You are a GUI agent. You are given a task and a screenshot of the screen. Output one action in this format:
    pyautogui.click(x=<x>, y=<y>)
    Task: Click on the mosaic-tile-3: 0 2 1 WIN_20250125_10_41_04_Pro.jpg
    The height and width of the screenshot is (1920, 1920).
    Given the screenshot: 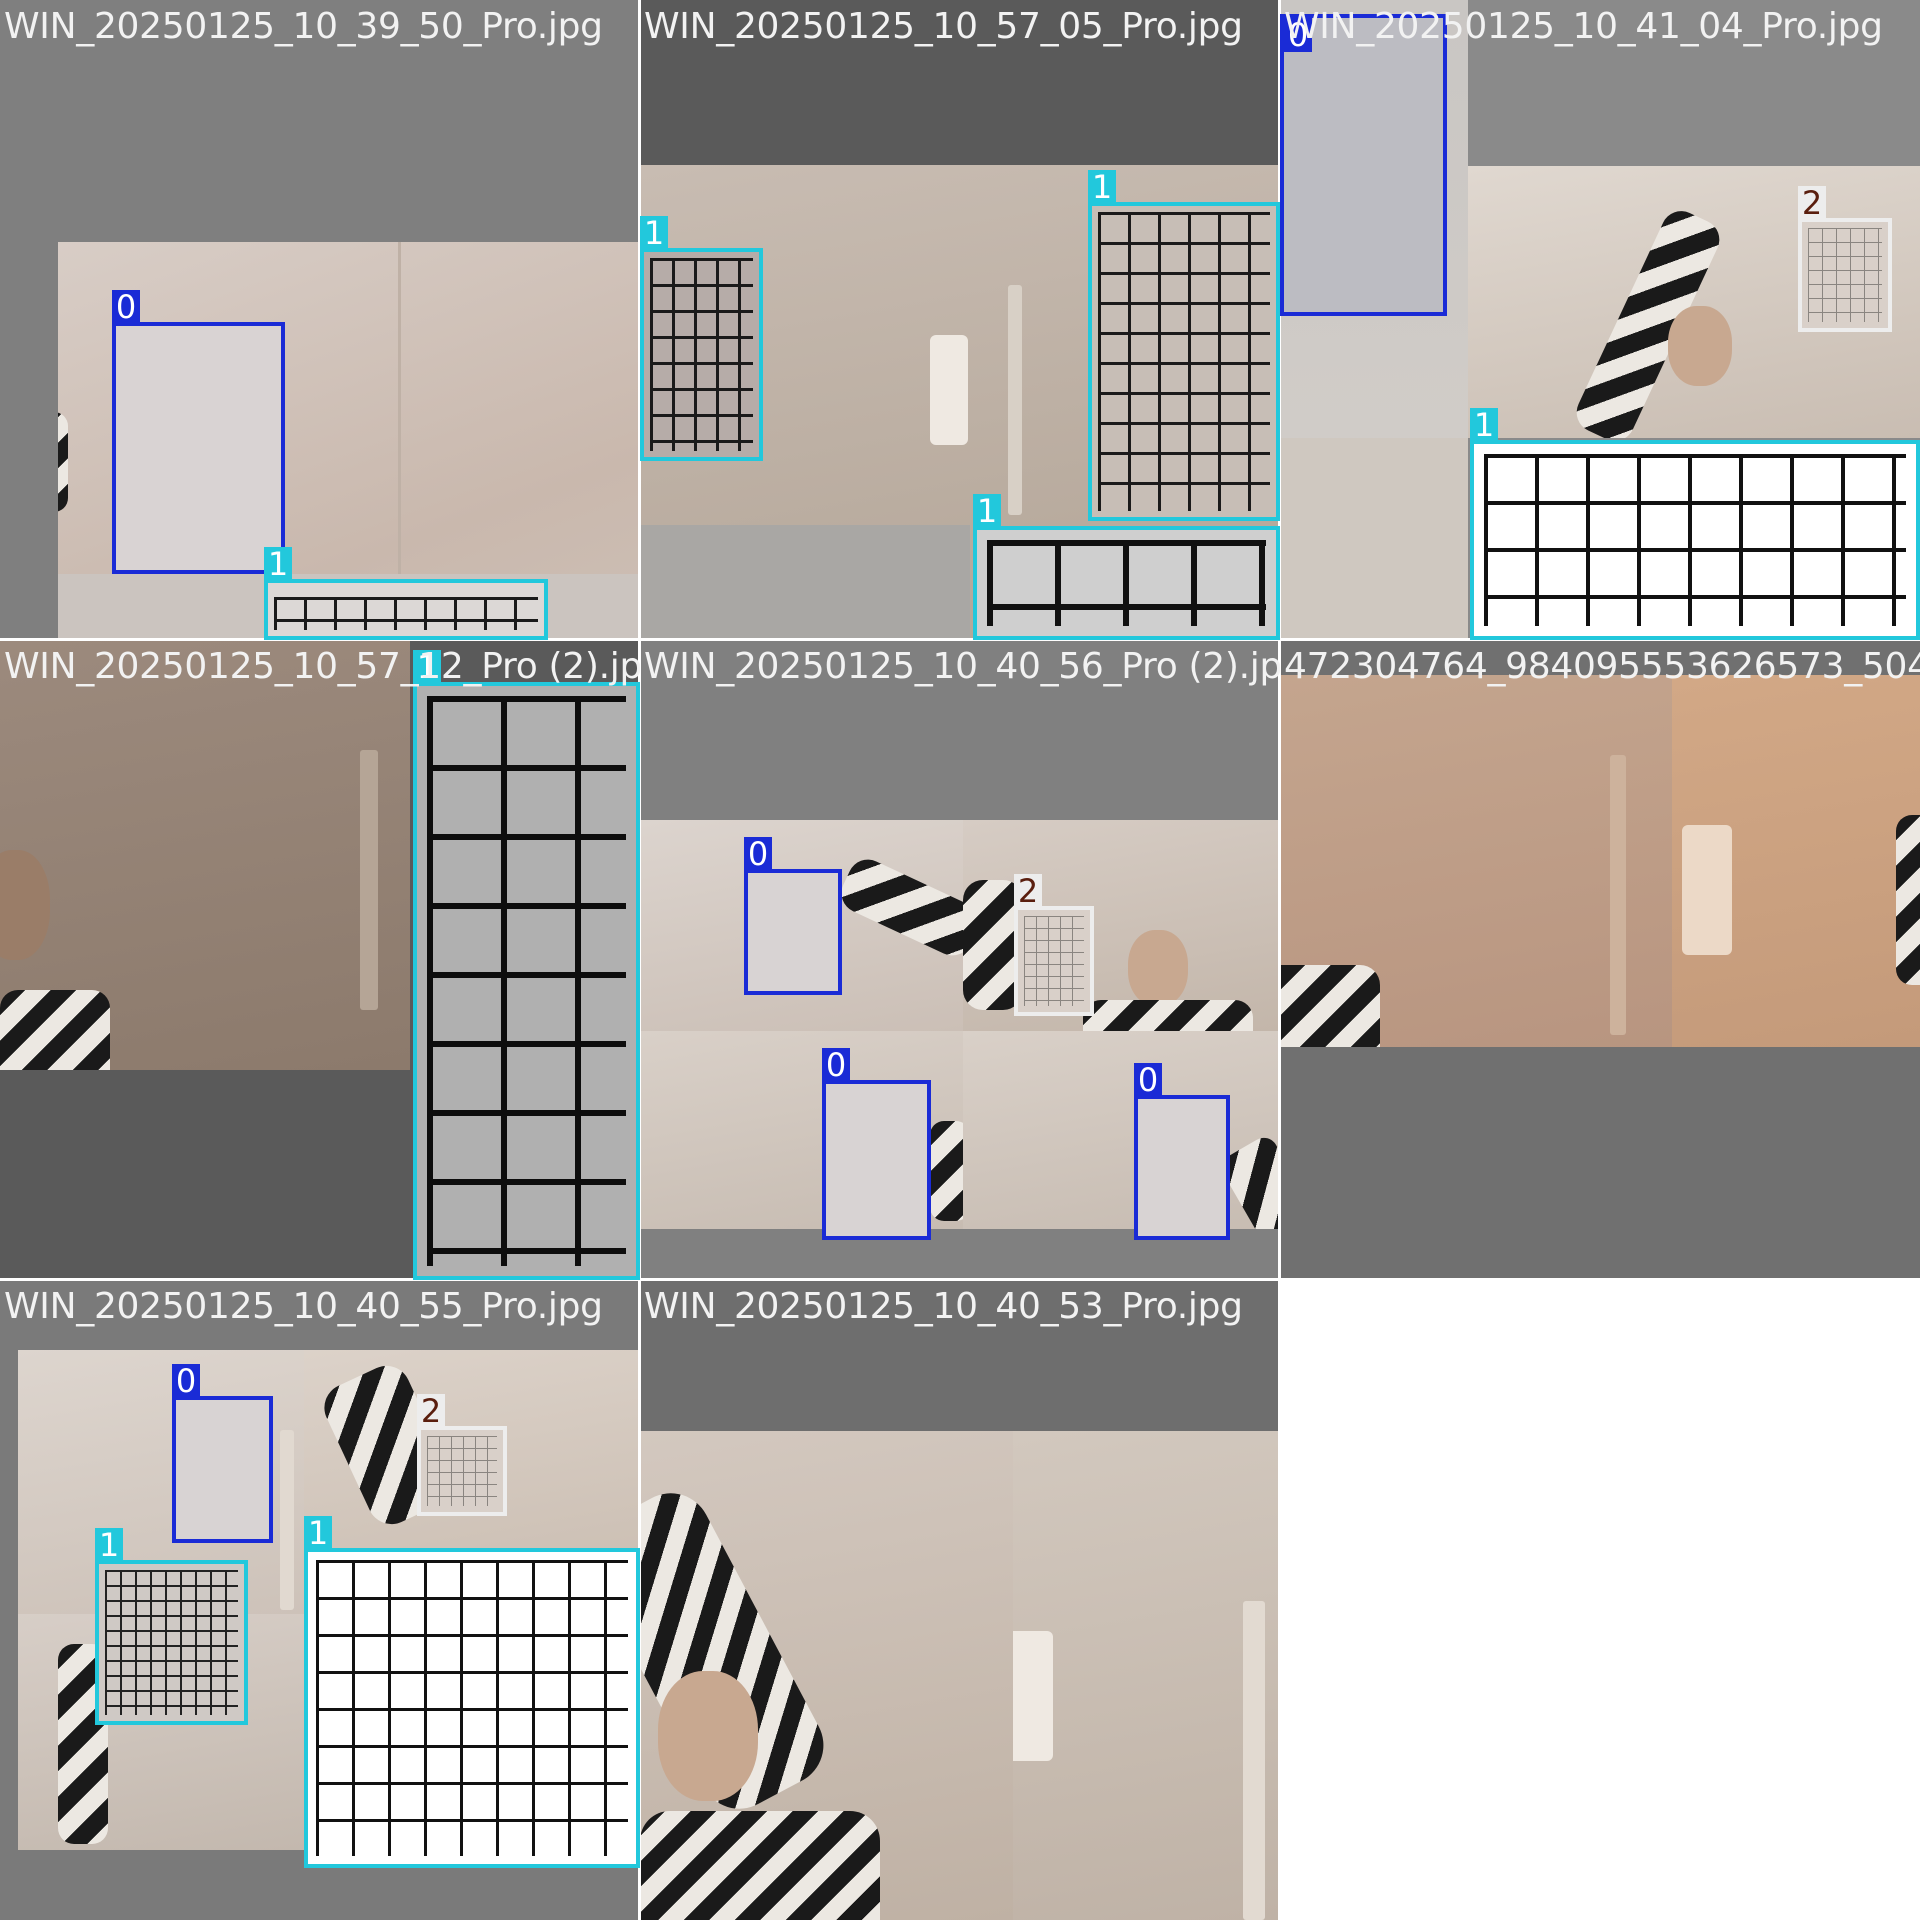 What is the action you would take?
    pyautogui.click(x=1600, y=320)
    